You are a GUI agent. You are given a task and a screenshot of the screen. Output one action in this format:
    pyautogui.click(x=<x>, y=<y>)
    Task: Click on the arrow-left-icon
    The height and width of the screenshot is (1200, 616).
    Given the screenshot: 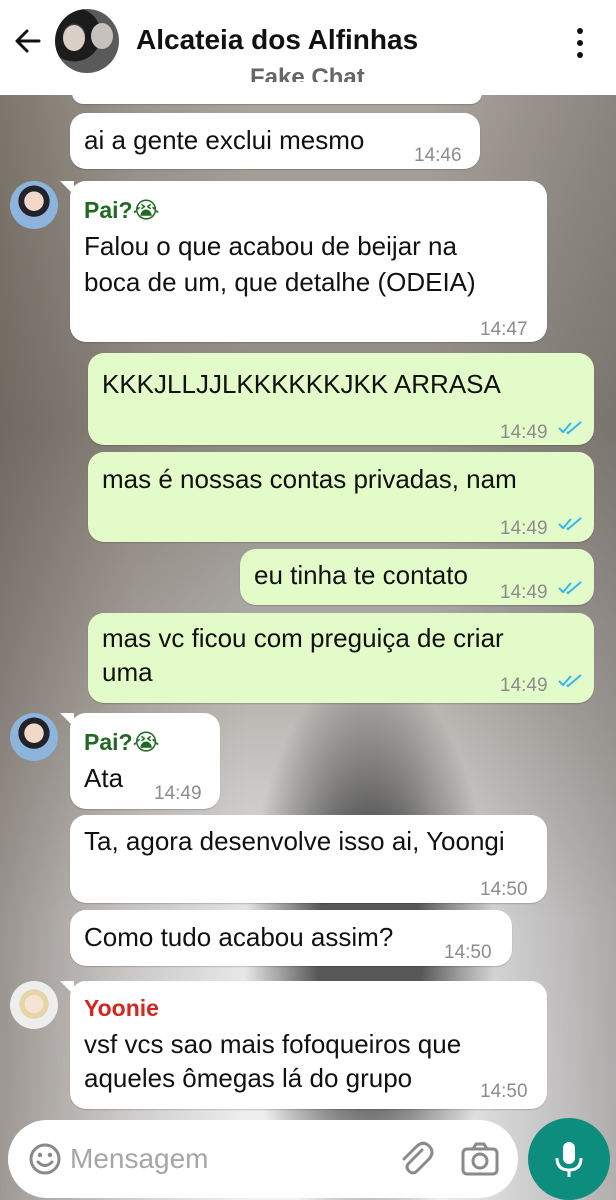 What is the action you would take?
    pyautogui.click(x=28, y=41)
    